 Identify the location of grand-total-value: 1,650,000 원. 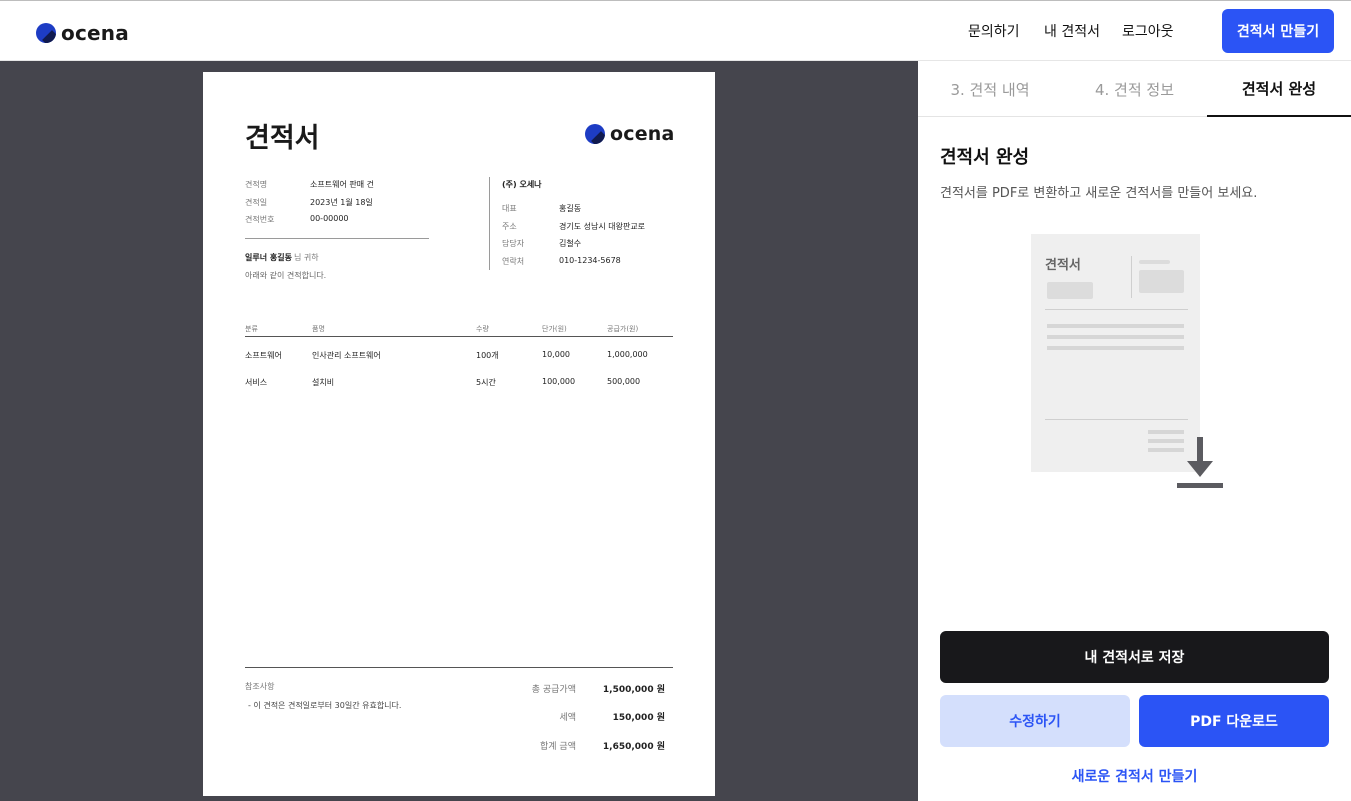
(633, 747).